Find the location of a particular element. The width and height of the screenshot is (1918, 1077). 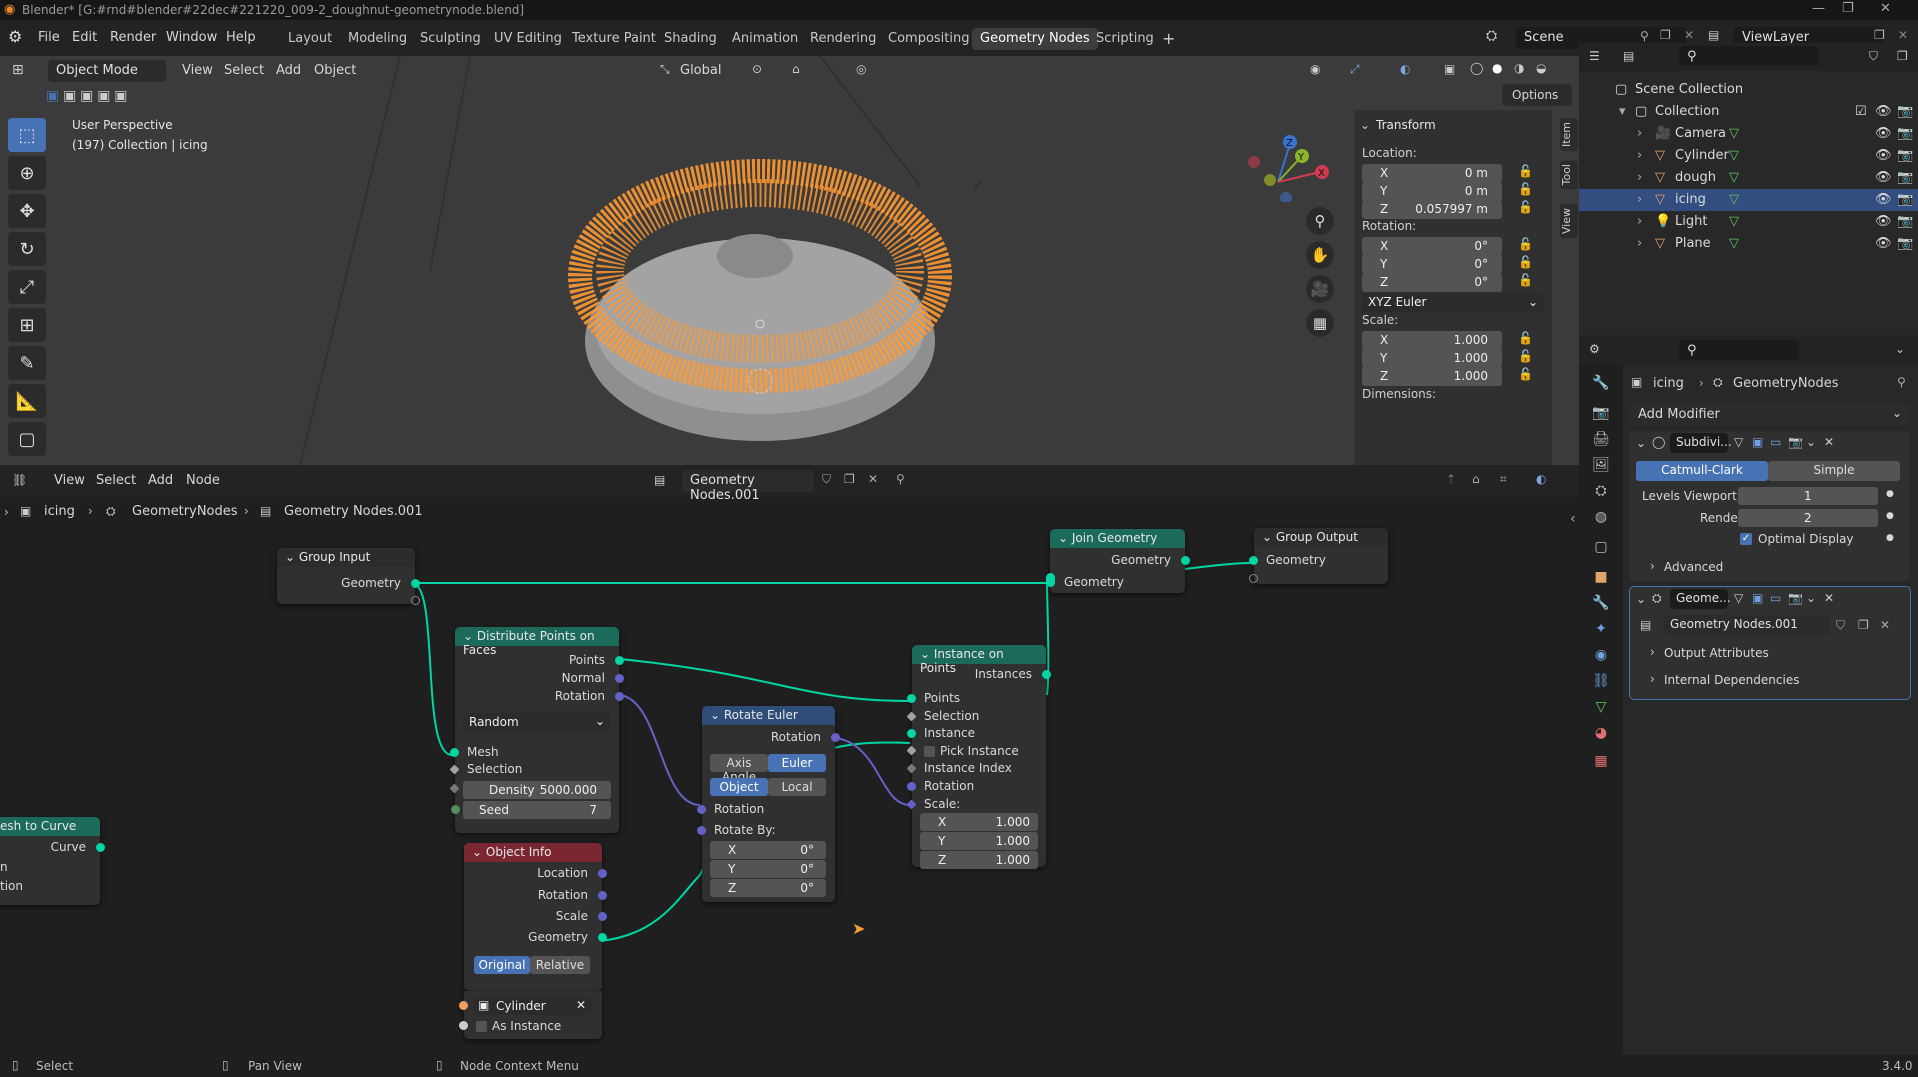

collection-tab-icon: ▢ is located at coordinates (1601, 551).